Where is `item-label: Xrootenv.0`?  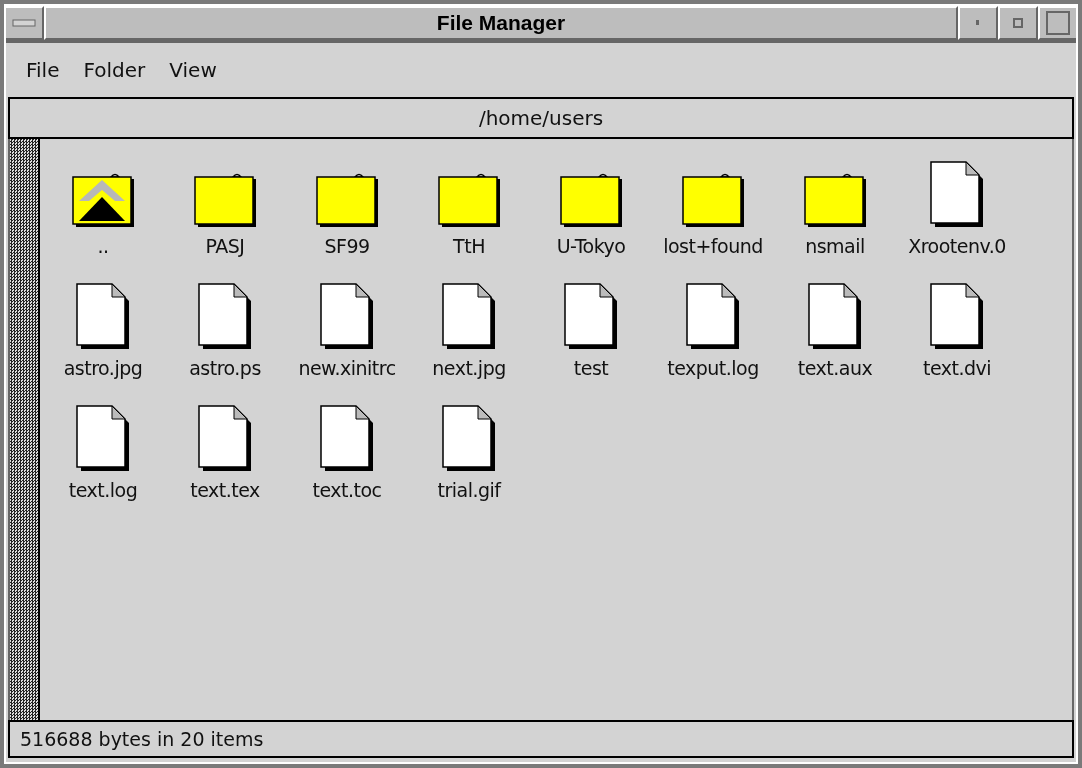 item-label: Xrootenv.0 is located at coordinates (957, 246).